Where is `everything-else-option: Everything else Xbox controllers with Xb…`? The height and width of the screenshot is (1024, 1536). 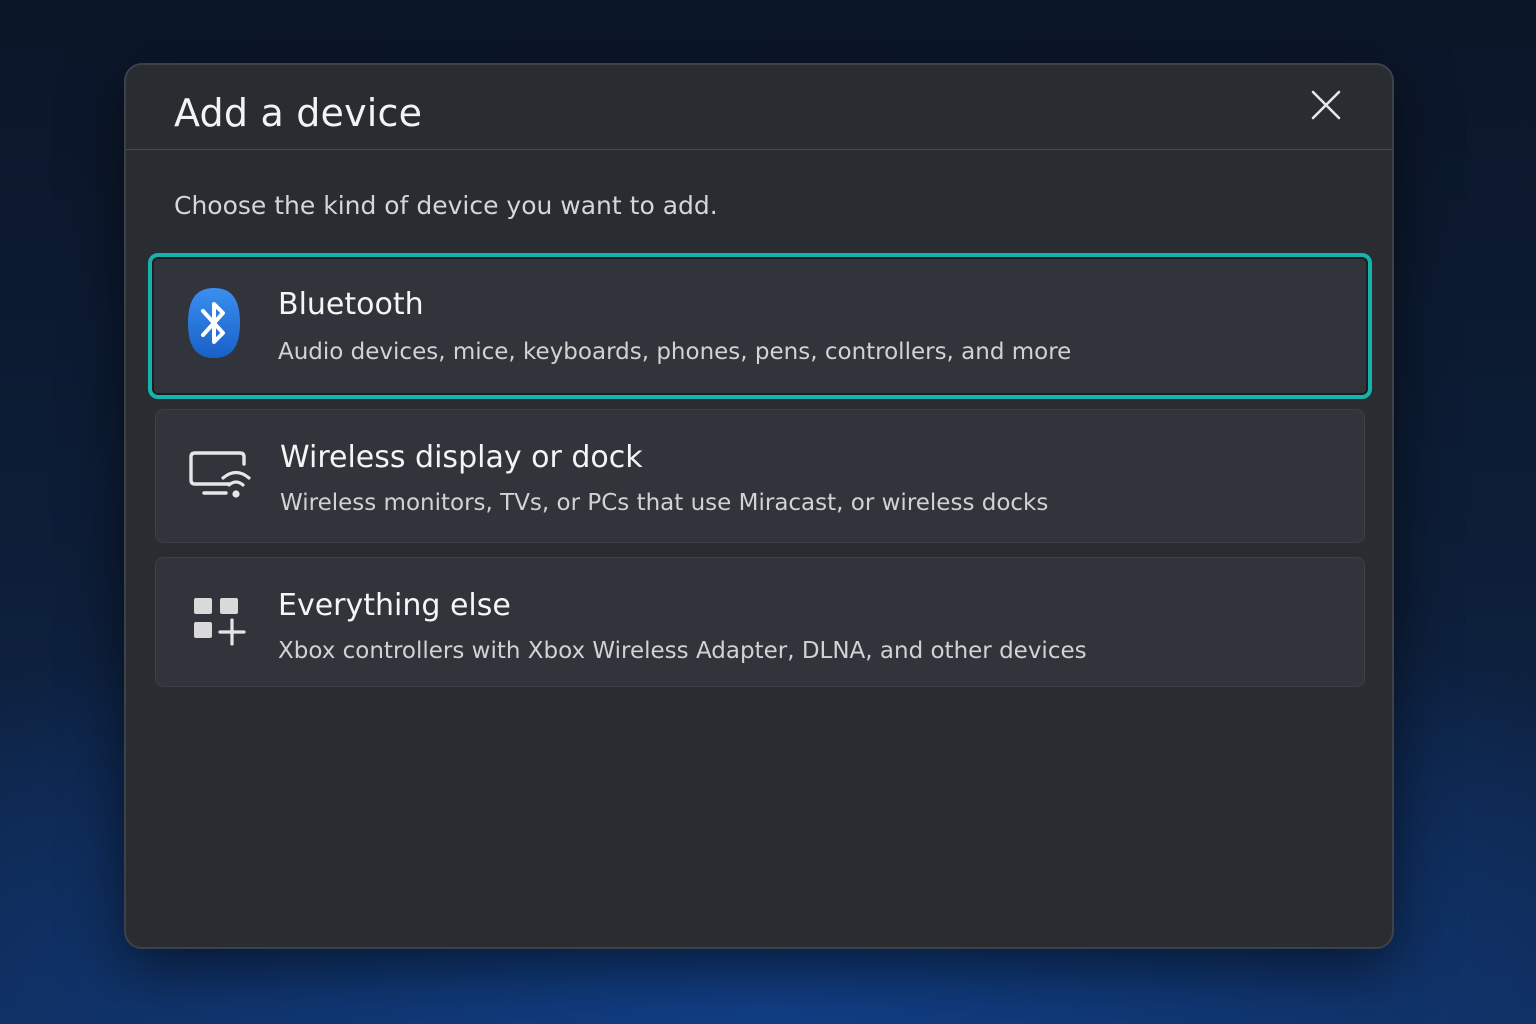 everything-else-option: Everything else Xbox controllers with Xb… is located at coordinates (760, 622).